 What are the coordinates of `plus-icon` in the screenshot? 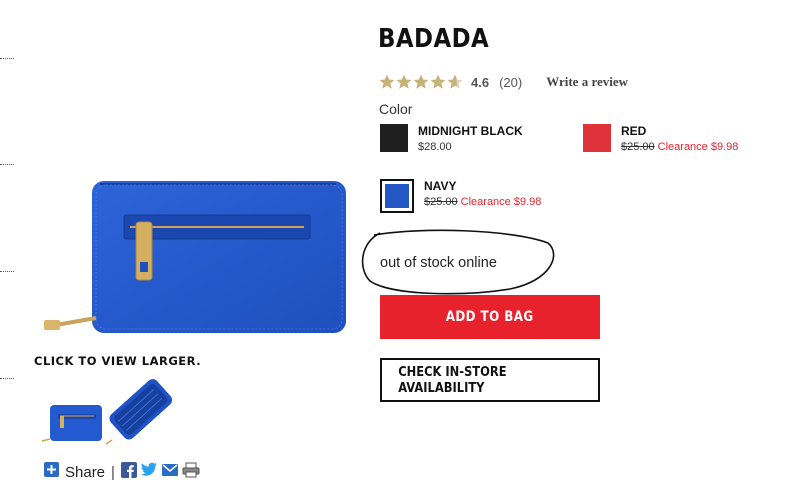 It's located at (51, 472).